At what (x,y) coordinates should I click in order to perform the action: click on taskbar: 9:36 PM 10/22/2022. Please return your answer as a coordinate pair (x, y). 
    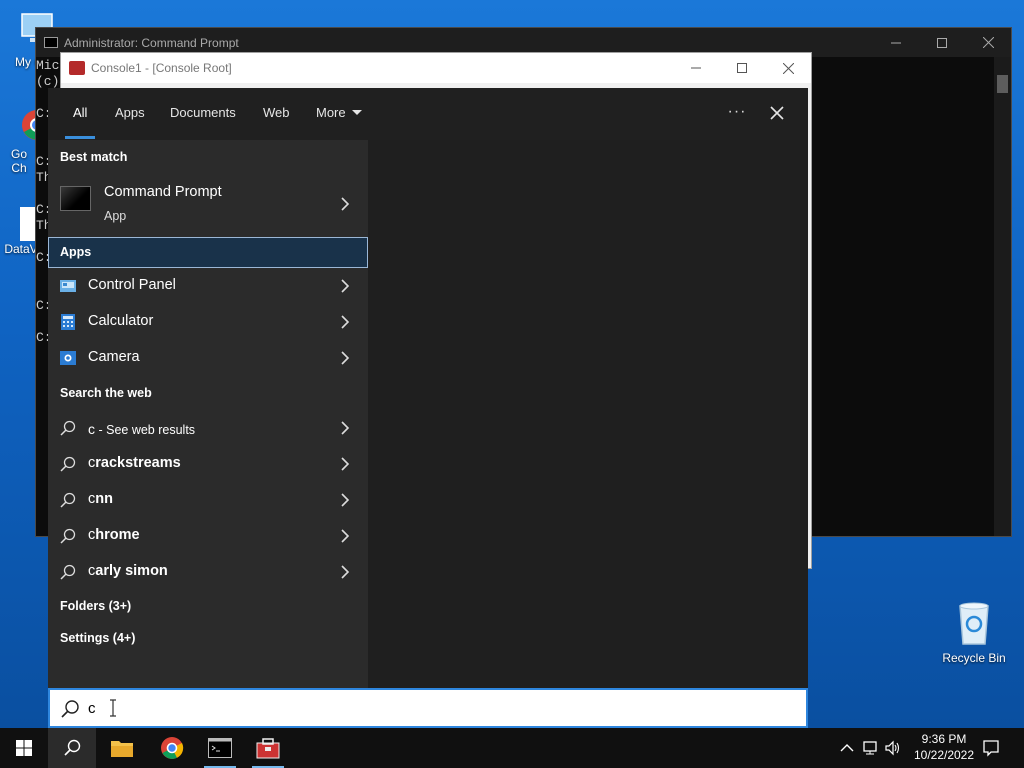
    Looking at the image, I should click on (512, 748).